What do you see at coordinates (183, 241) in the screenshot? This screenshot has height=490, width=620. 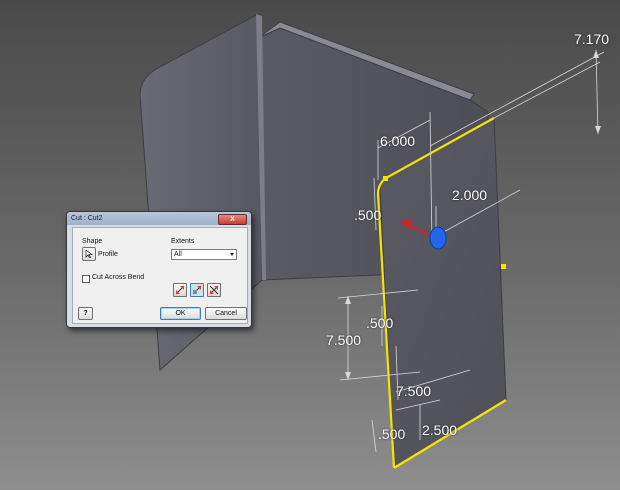 I see `extents-label: Extents` at bounding box center [183, 241].